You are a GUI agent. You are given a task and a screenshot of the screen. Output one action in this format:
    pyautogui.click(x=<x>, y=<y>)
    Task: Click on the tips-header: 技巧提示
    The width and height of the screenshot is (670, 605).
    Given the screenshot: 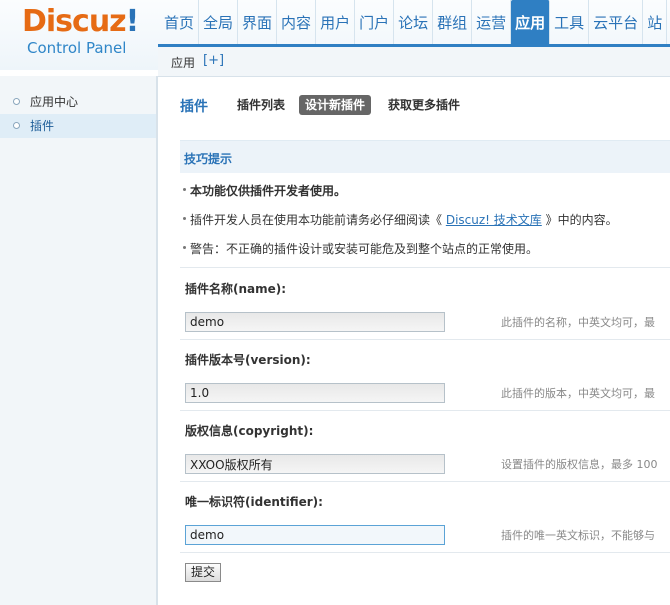 What is the action you would take?
    pyautogui.click(x=425, y=156)
    